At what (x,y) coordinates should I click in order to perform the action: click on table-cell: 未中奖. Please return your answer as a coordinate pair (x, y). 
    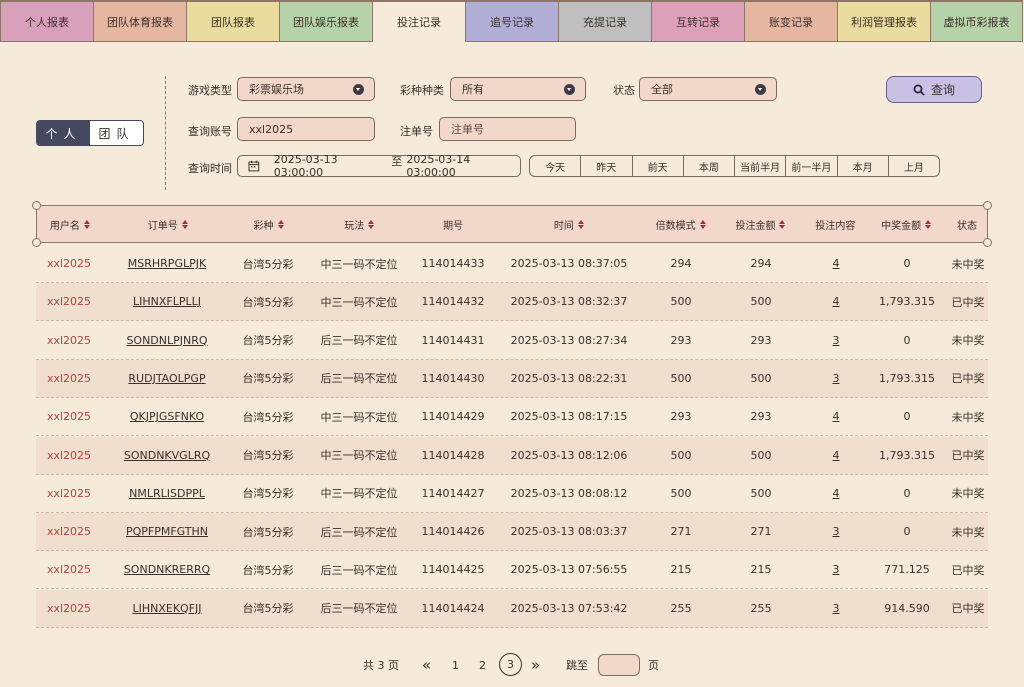
    Looking at the image, I should click on (968, 341).